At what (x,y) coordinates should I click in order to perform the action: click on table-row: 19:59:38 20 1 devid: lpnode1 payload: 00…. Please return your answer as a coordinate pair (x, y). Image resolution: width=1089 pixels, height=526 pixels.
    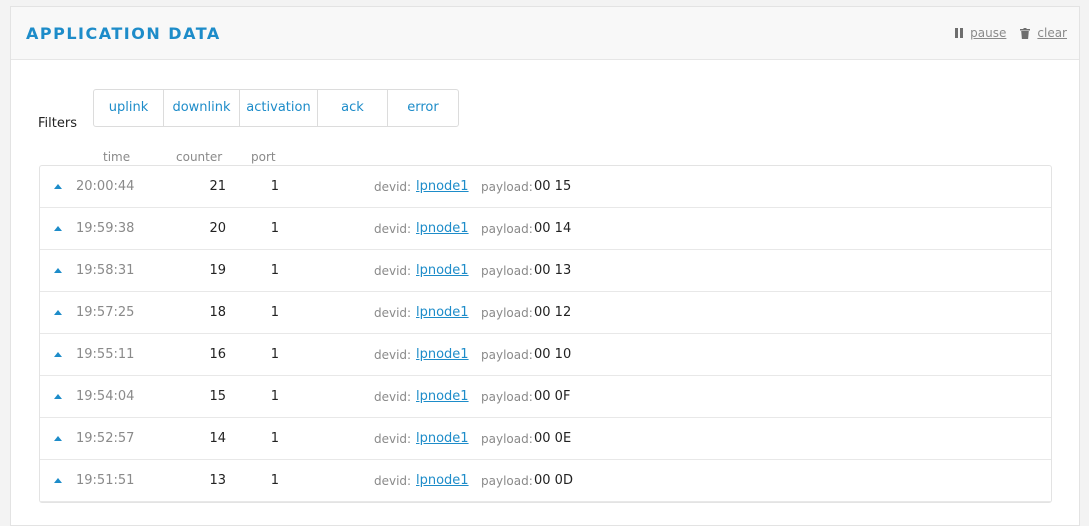
    Looking at the image, I should click on (545, 229).